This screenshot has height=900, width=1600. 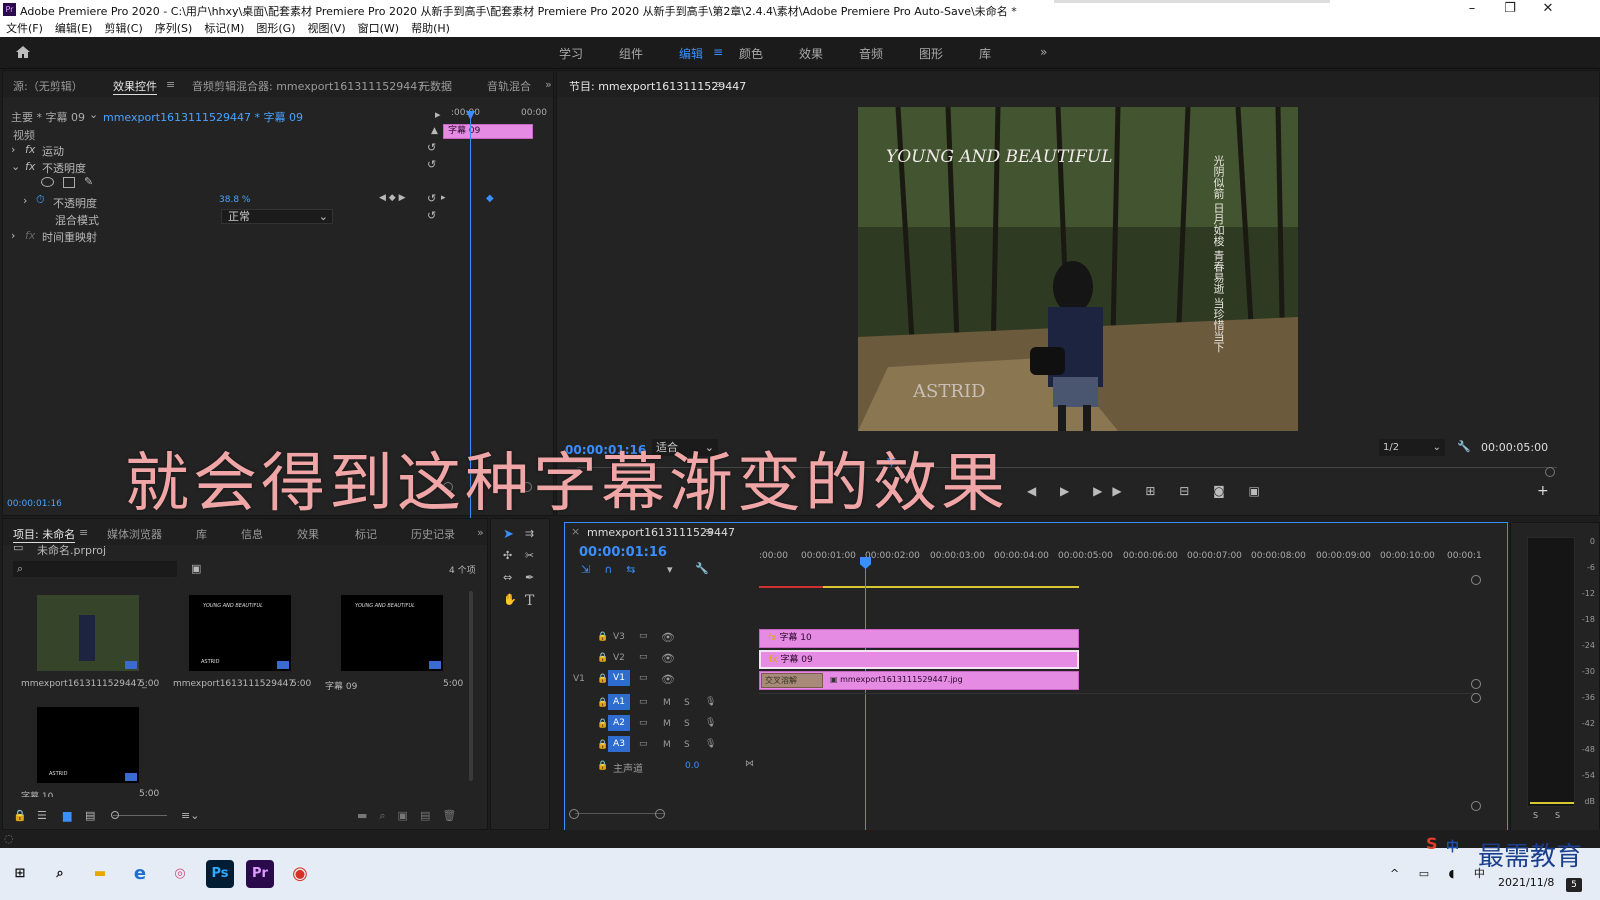 I want to click on zoom-handle-right, so click(x=1550, y=472).